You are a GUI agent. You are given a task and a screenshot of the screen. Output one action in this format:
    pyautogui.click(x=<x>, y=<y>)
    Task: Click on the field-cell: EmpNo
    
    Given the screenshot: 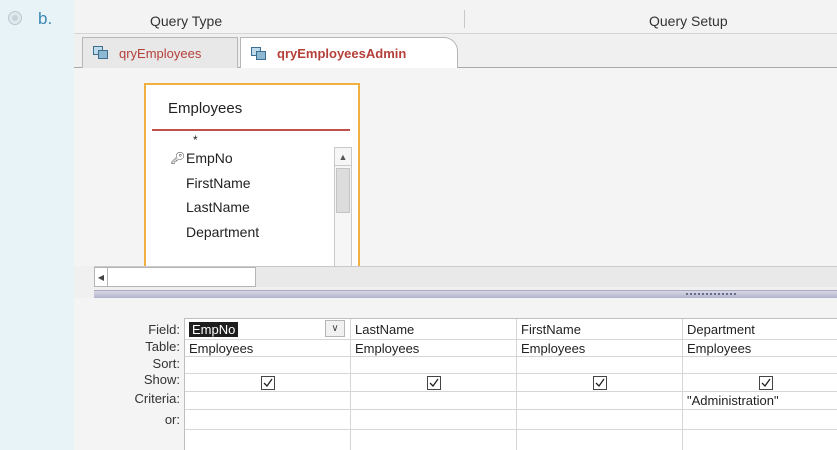 What is the action you would take?
    pyautogui.click(x=212, y=329)
    